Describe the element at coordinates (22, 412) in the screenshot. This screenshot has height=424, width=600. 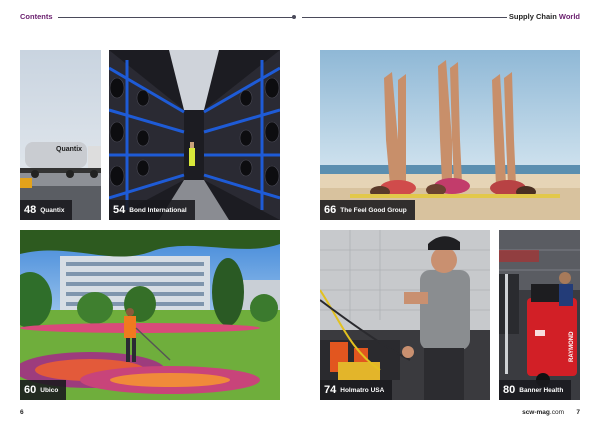
I see `left-page-number: 6` at that location.